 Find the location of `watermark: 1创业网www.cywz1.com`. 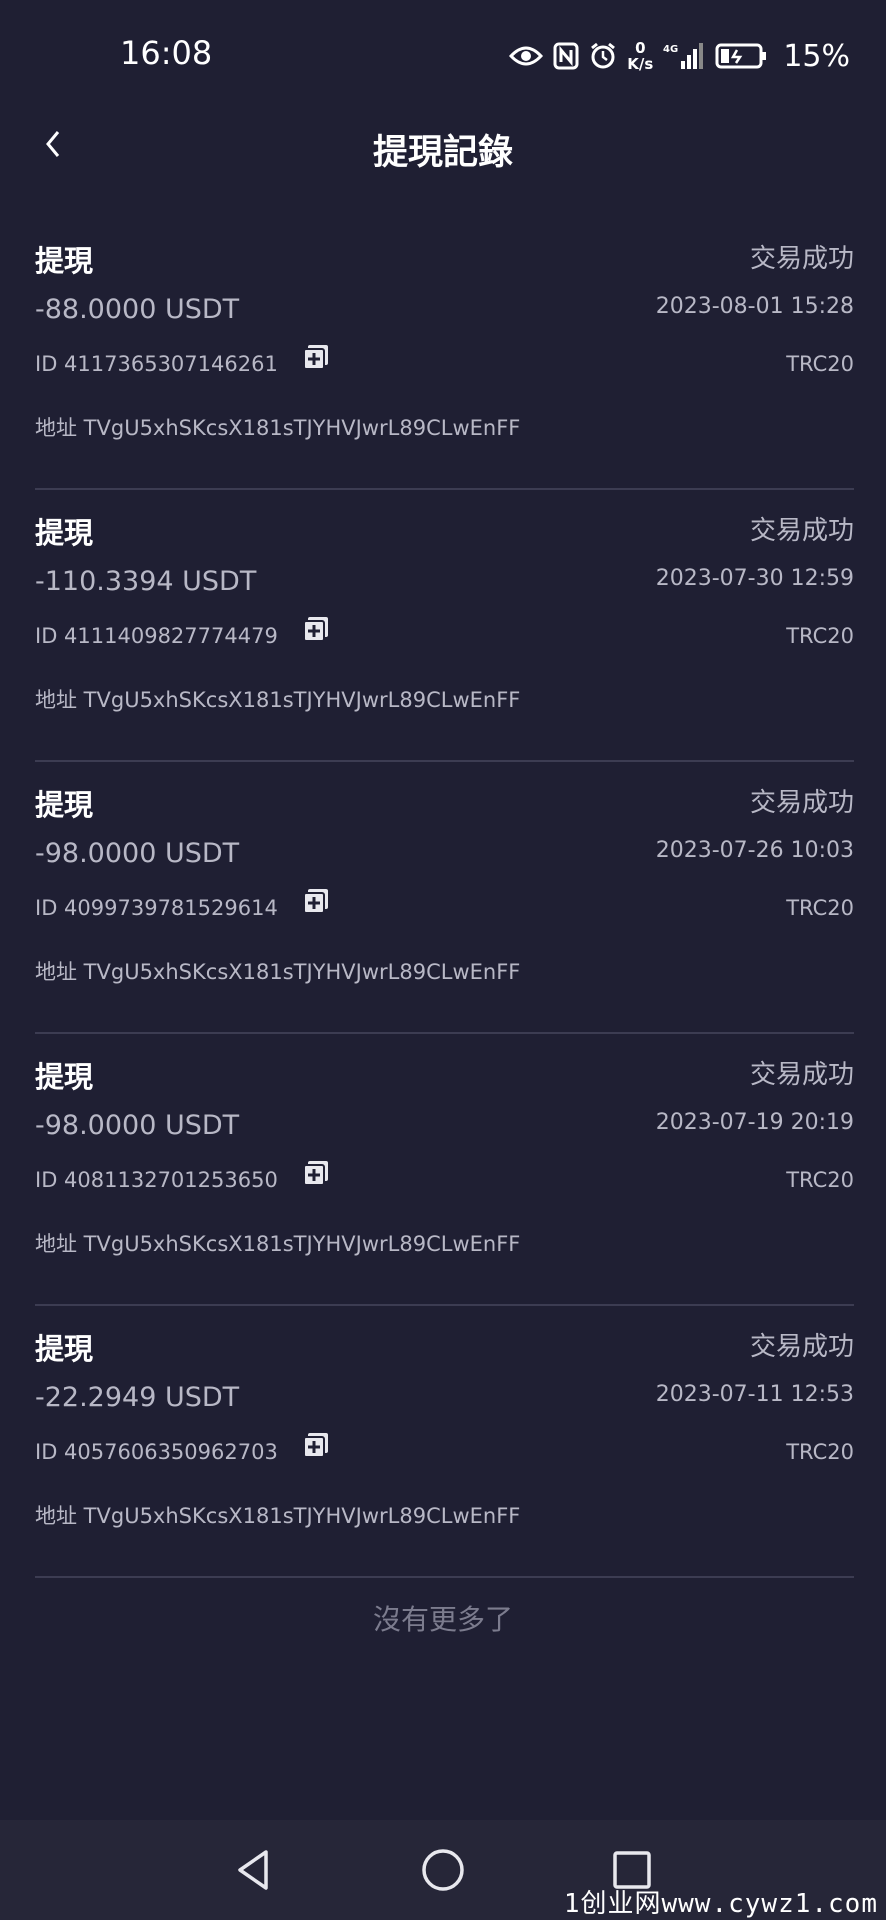

watermark: 1创业网www.cywz1.com is located at coordinates (720, 1904).